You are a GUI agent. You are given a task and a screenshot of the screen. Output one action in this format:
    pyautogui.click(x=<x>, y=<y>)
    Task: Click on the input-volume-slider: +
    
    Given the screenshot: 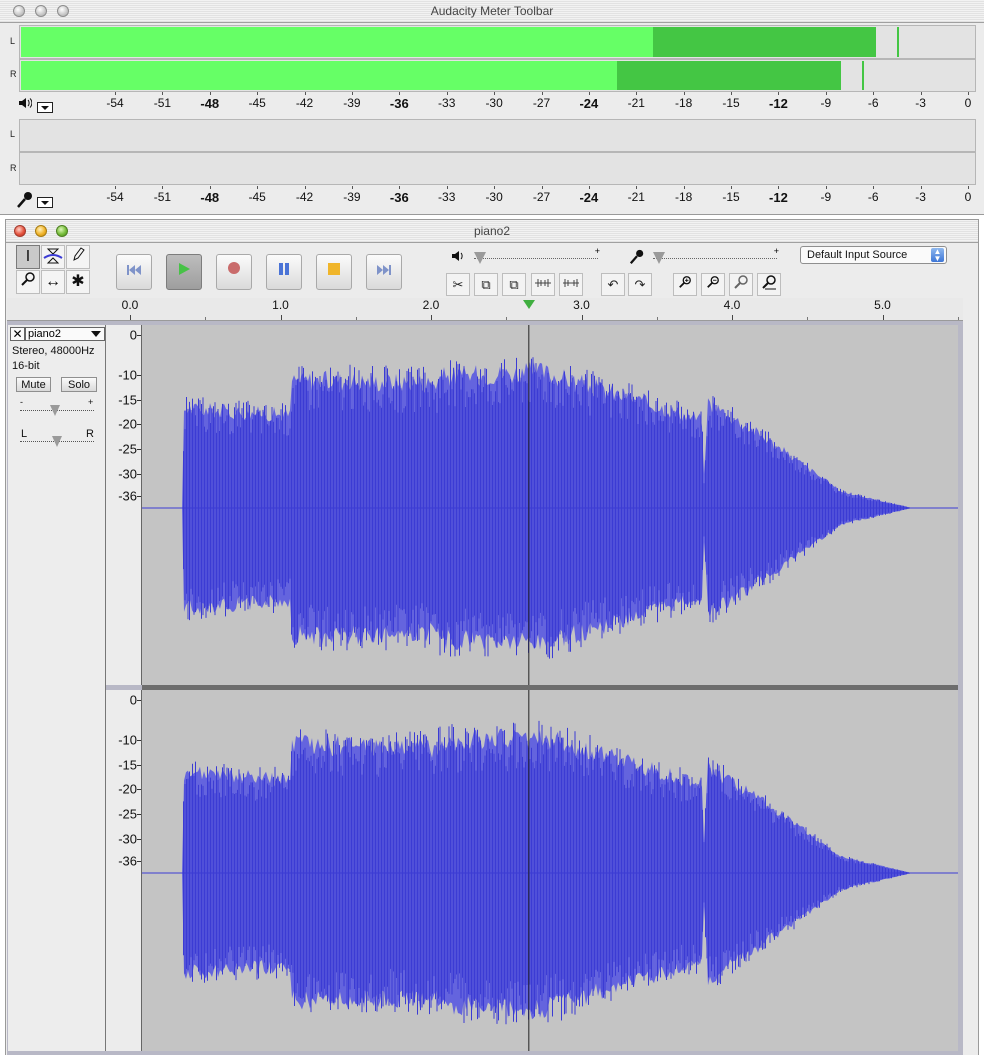 What is the action you would take?
    pyautogui.click(x=716, y=255)
    